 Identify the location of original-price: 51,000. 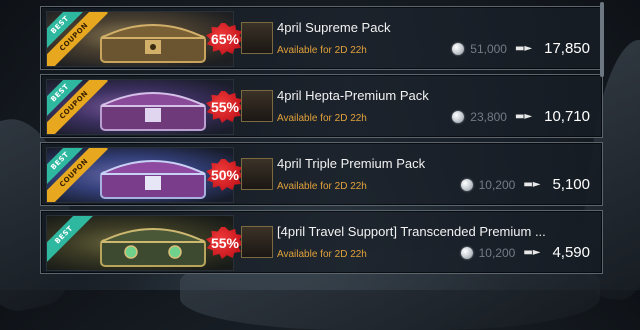
(488, 48).